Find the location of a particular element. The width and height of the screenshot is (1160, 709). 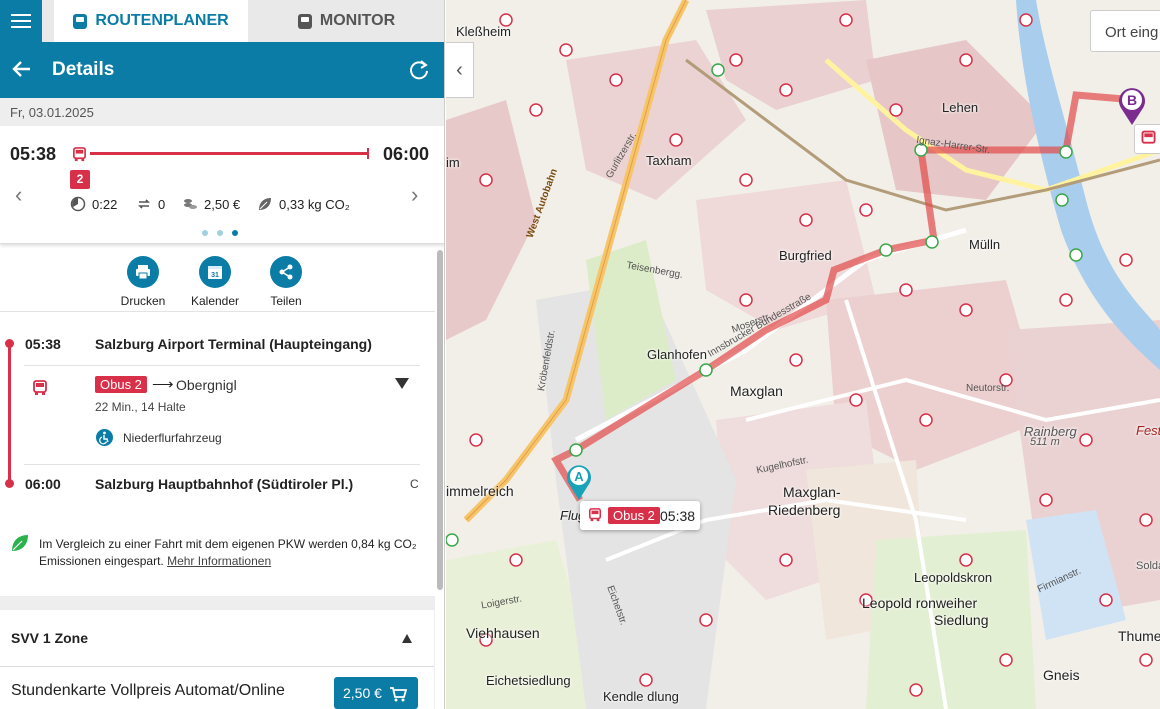

map-departure-tooltip: Obus 2 05:38 is located at coordinates (640, 515).